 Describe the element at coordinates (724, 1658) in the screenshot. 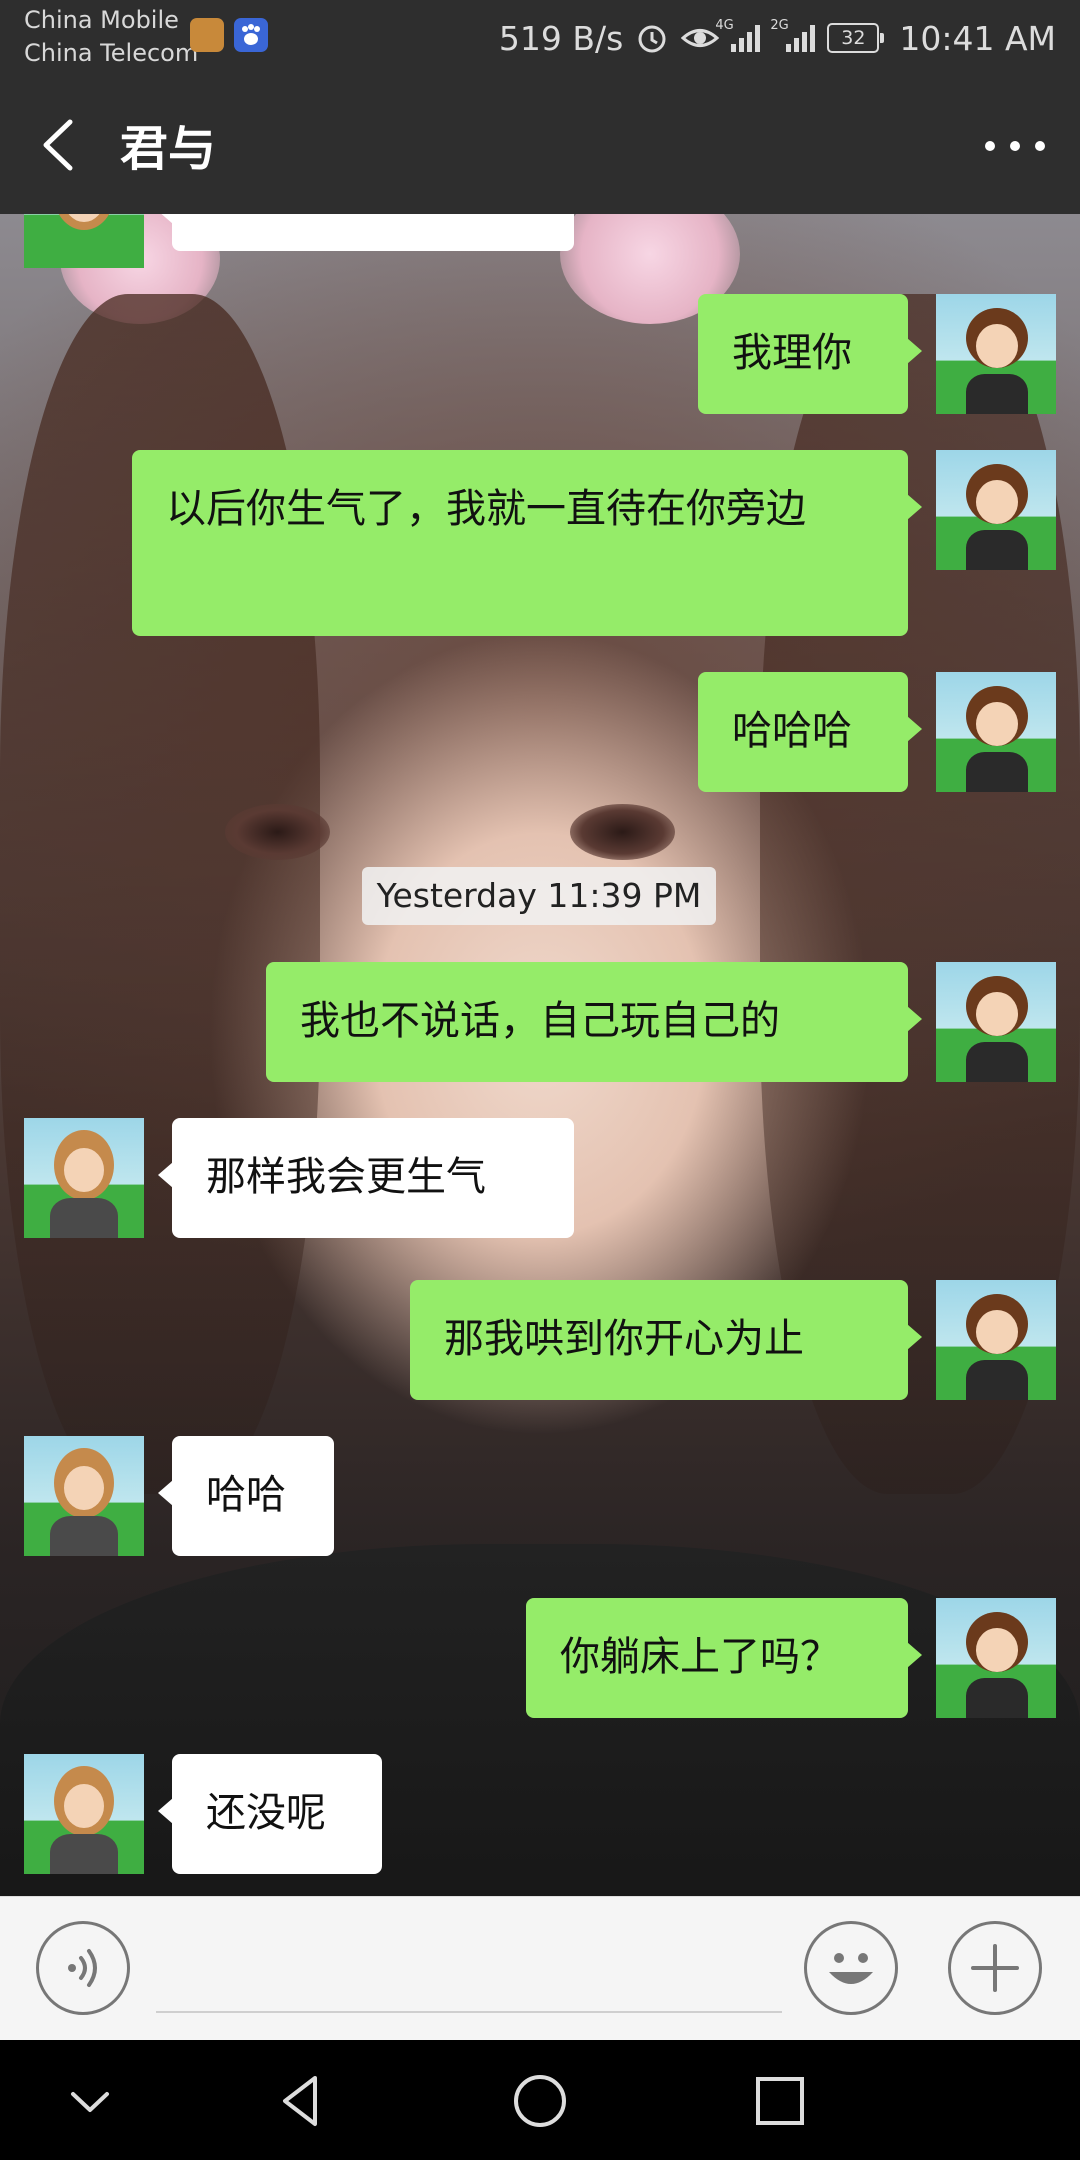

I see `message-bubble-sent: 你躺床上了吗？` at that location.